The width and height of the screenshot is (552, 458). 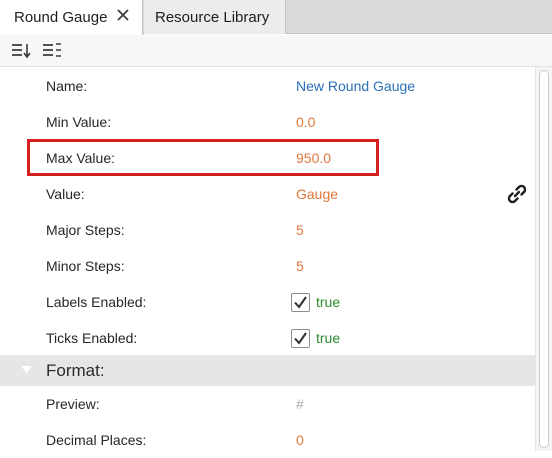 I want to click on ticks-enabled-toggle: true, so click(x=315, y=338).